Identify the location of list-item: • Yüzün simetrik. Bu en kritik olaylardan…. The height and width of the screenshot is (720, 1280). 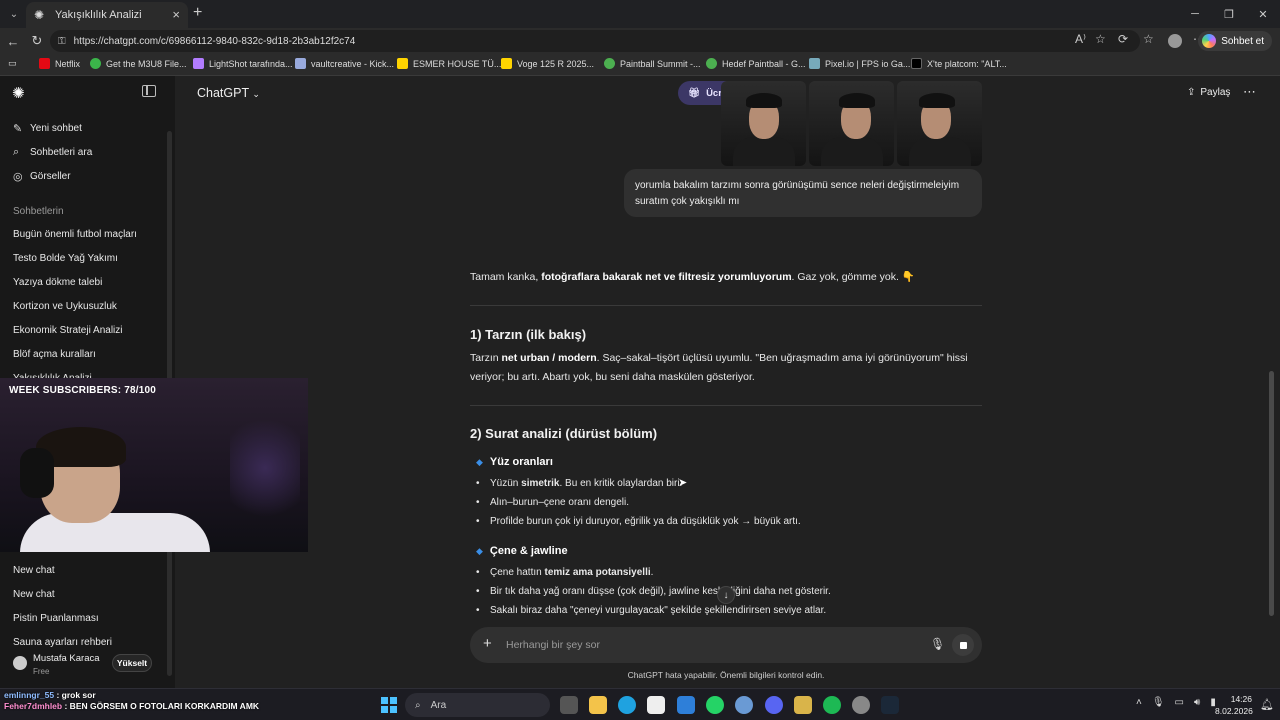
(579, 483).